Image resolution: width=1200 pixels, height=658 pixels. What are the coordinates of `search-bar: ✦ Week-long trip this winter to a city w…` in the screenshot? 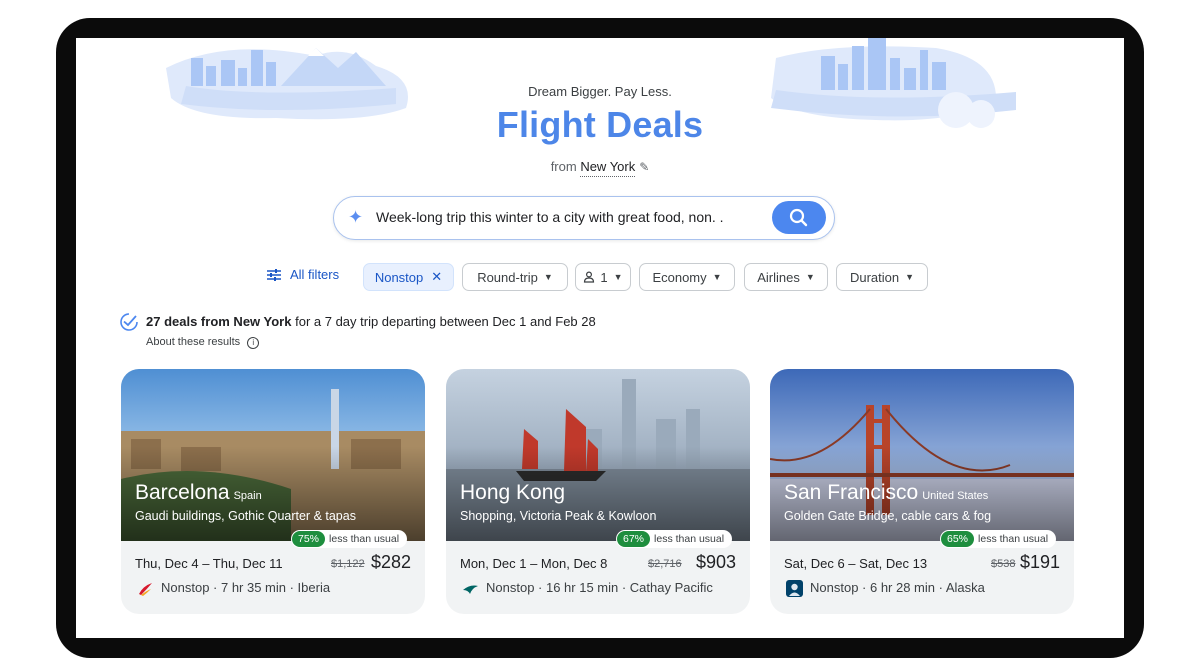 It's located at (584, 218).